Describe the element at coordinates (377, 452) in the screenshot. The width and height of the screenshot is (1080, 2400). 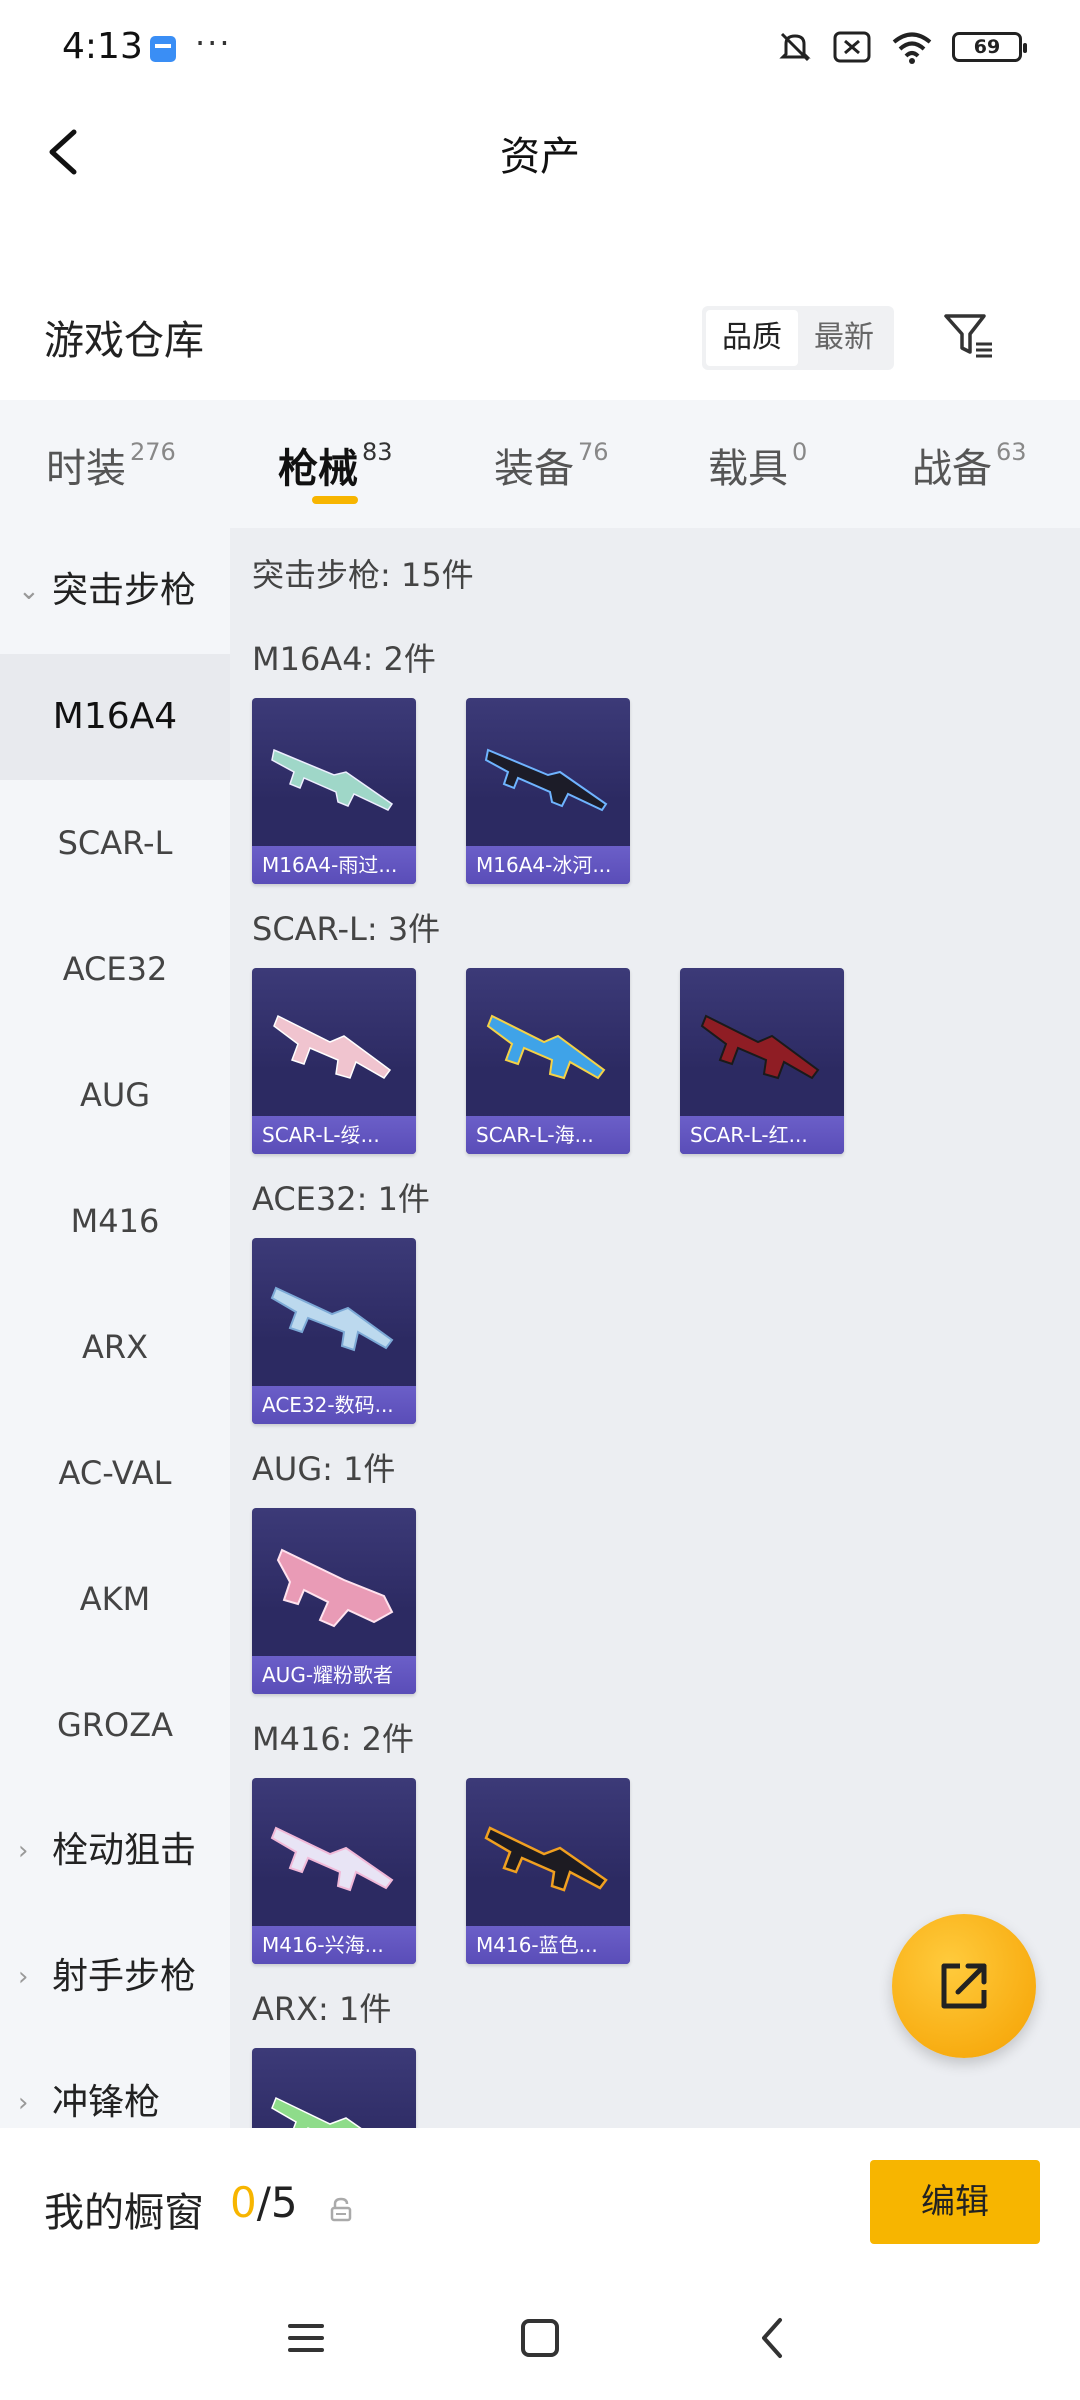
I see `tab-count: 83` at that location.